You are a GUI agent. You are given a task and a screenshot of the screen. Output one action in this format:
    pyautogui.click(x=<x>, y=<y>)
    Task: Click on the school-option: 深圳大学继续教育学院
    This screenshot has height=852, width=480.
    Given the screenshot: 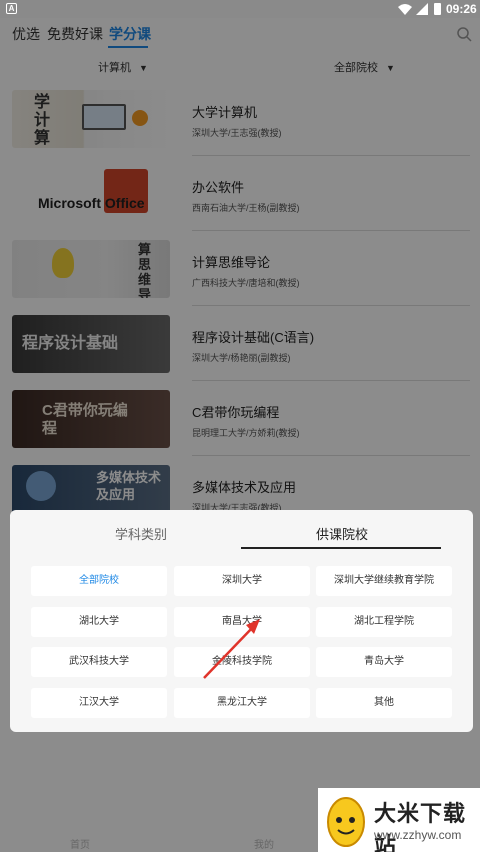 What is the action you would take?
    pyautogui.click(x=384, y=581)
    